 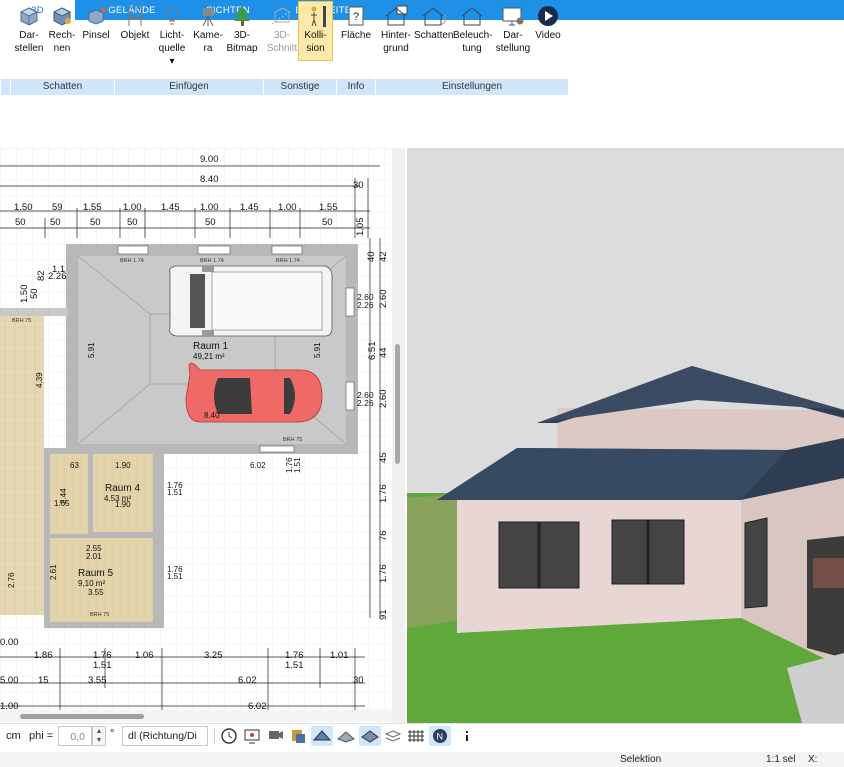 What do you see at coordinates (247, 680) in the screenshot?
I see `dim-6-02-b: 6.02` at bounding box center [247, 680].